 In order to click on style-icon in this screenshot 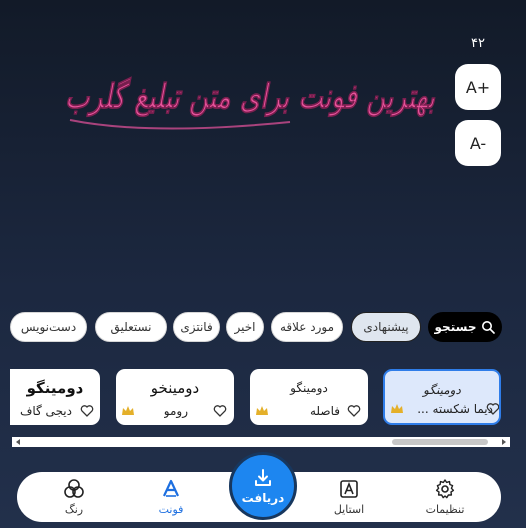, I will do `click(349, 489)`.